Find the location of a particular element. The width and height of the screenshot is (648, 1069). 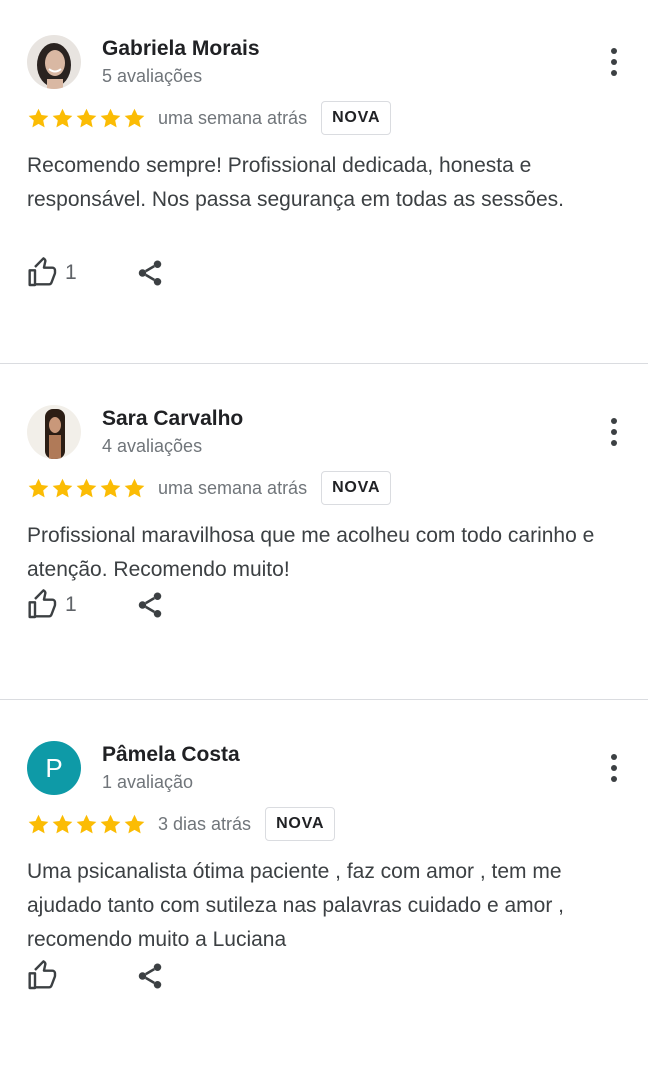

author-name: Gabriela Morais is located at coordinates (351, 49).